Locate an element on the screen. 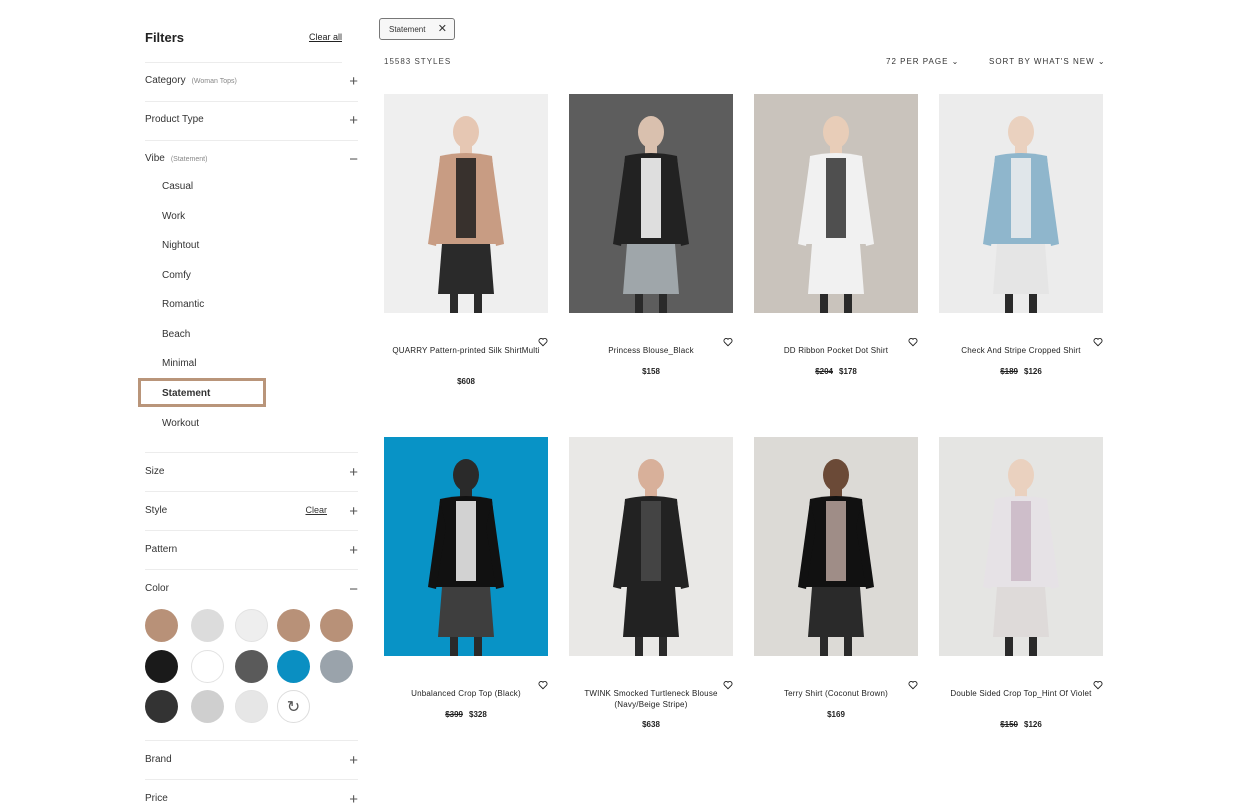 The height and width of the screenshot is (812, 1250). product-name: Princess Blouse_Black is located at coordinates (651, 350).